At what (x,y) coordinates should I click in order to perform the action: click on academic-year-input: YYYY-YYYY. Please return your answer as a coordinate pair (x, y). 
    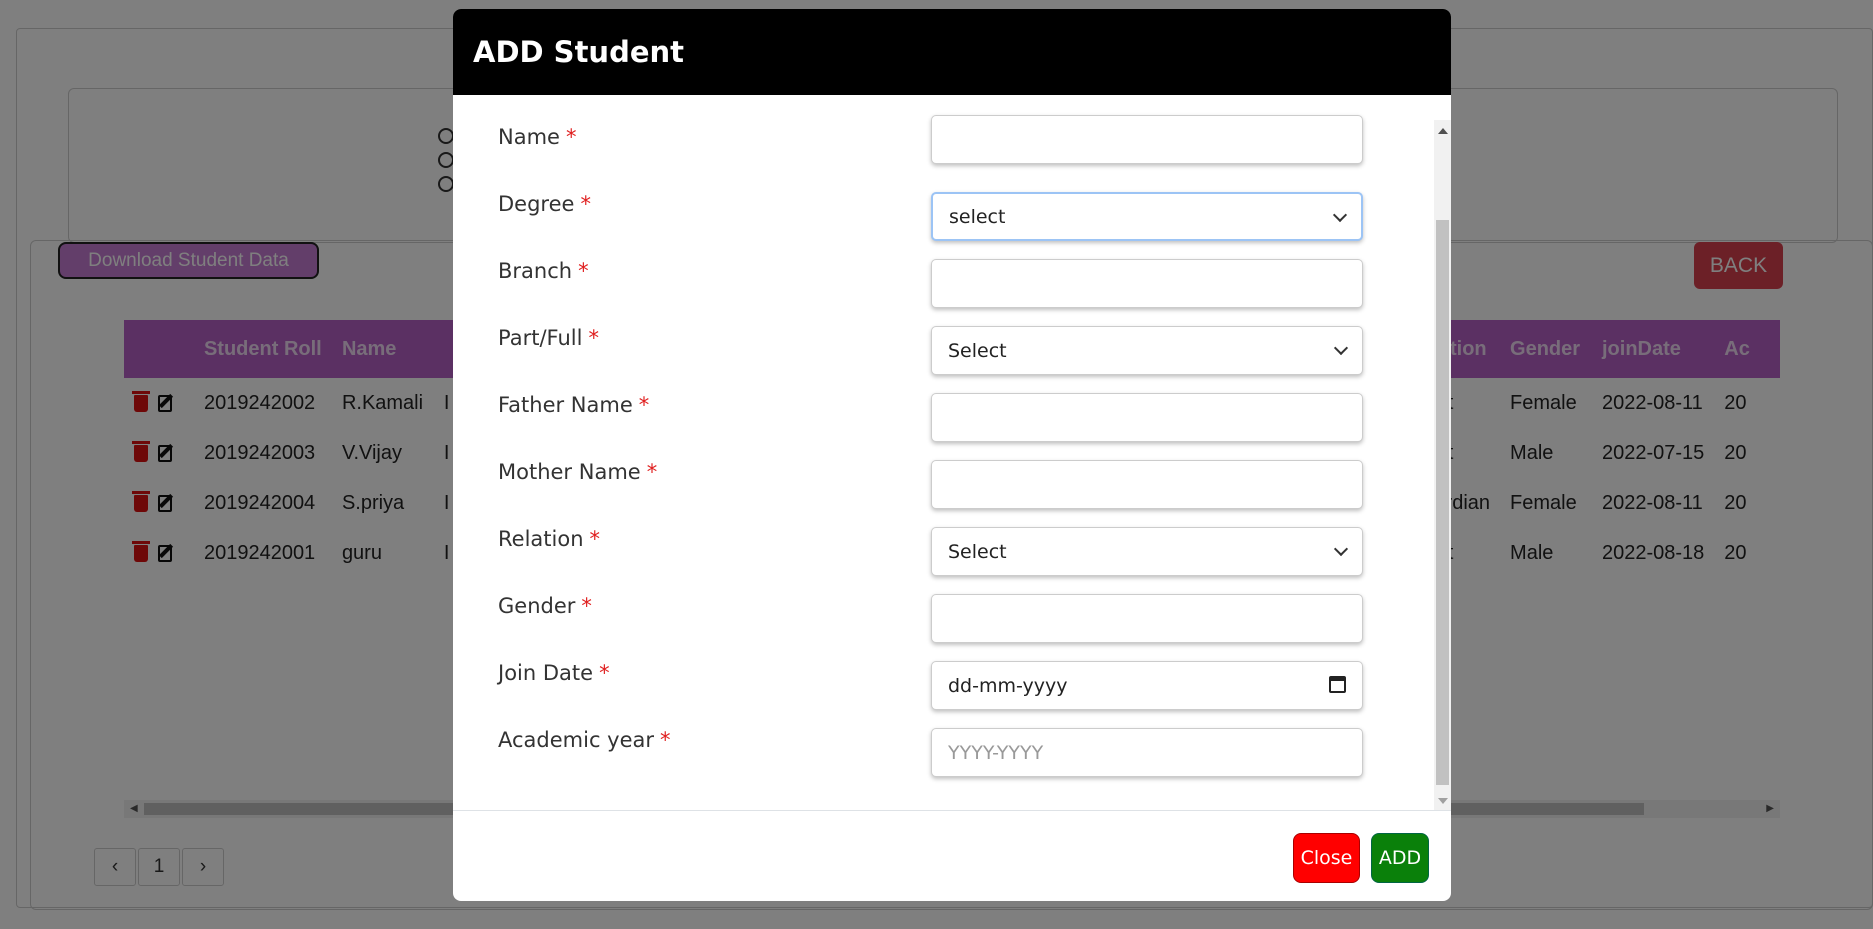
    Looking at the image, I should click on (1147, 752).